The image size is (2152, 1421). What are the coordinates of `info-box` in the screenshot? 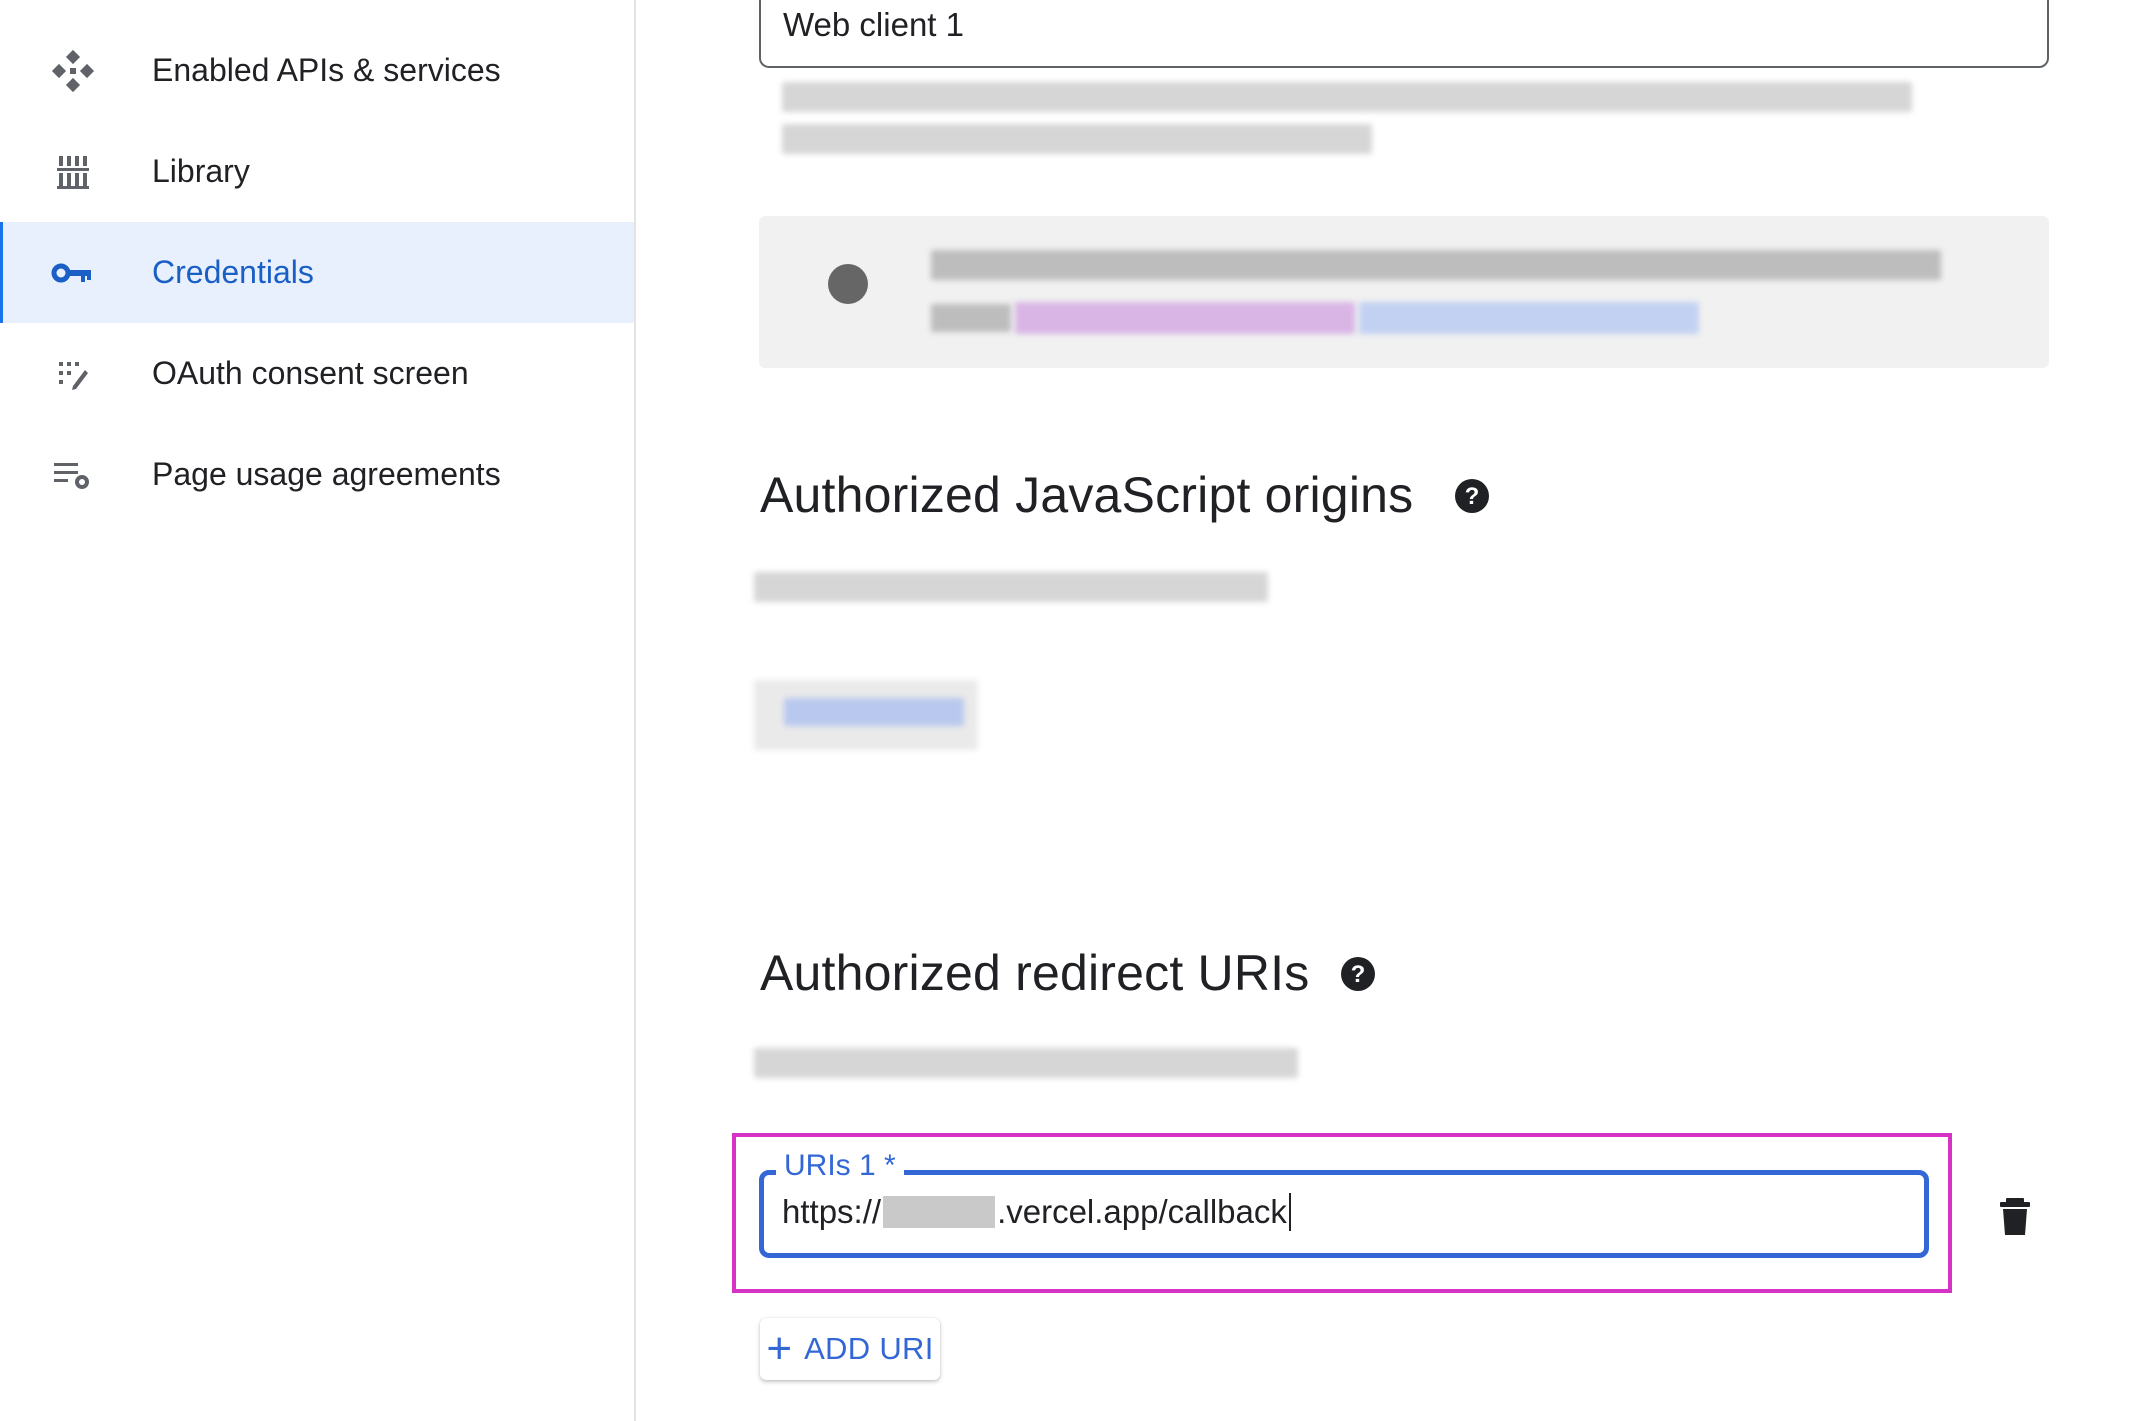 It's located at (1404, 292).